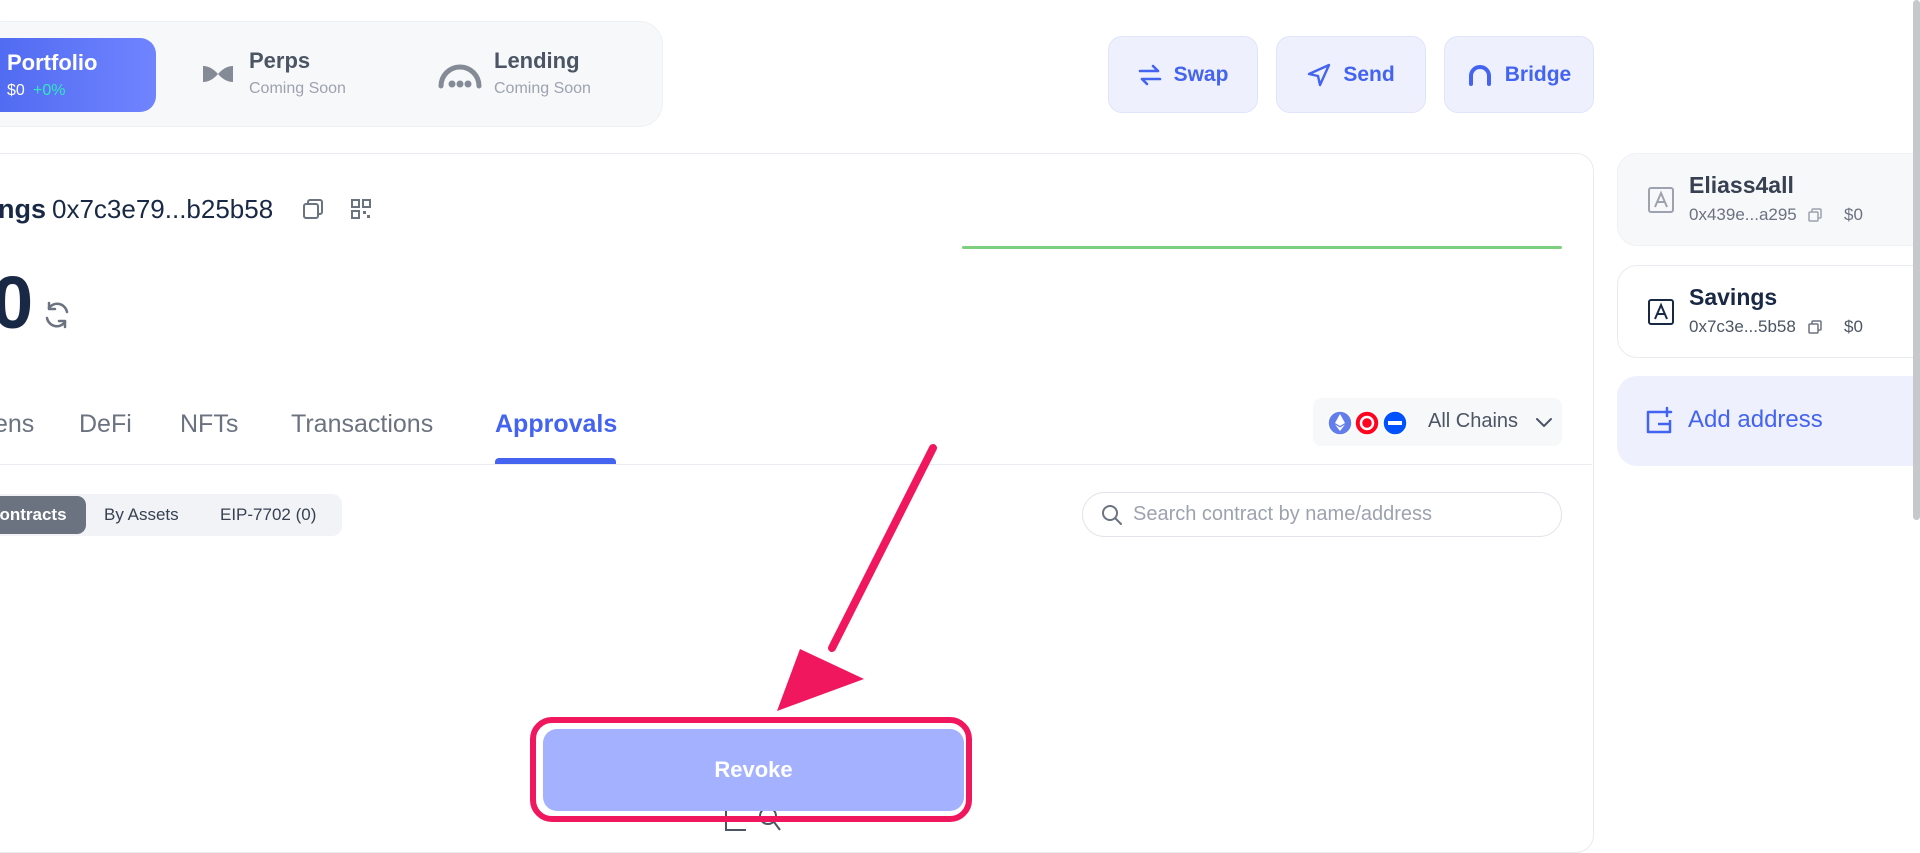 This screenshot has width=1920, height=853. I want to click on chain-logos-icon, so click(1367, 423).